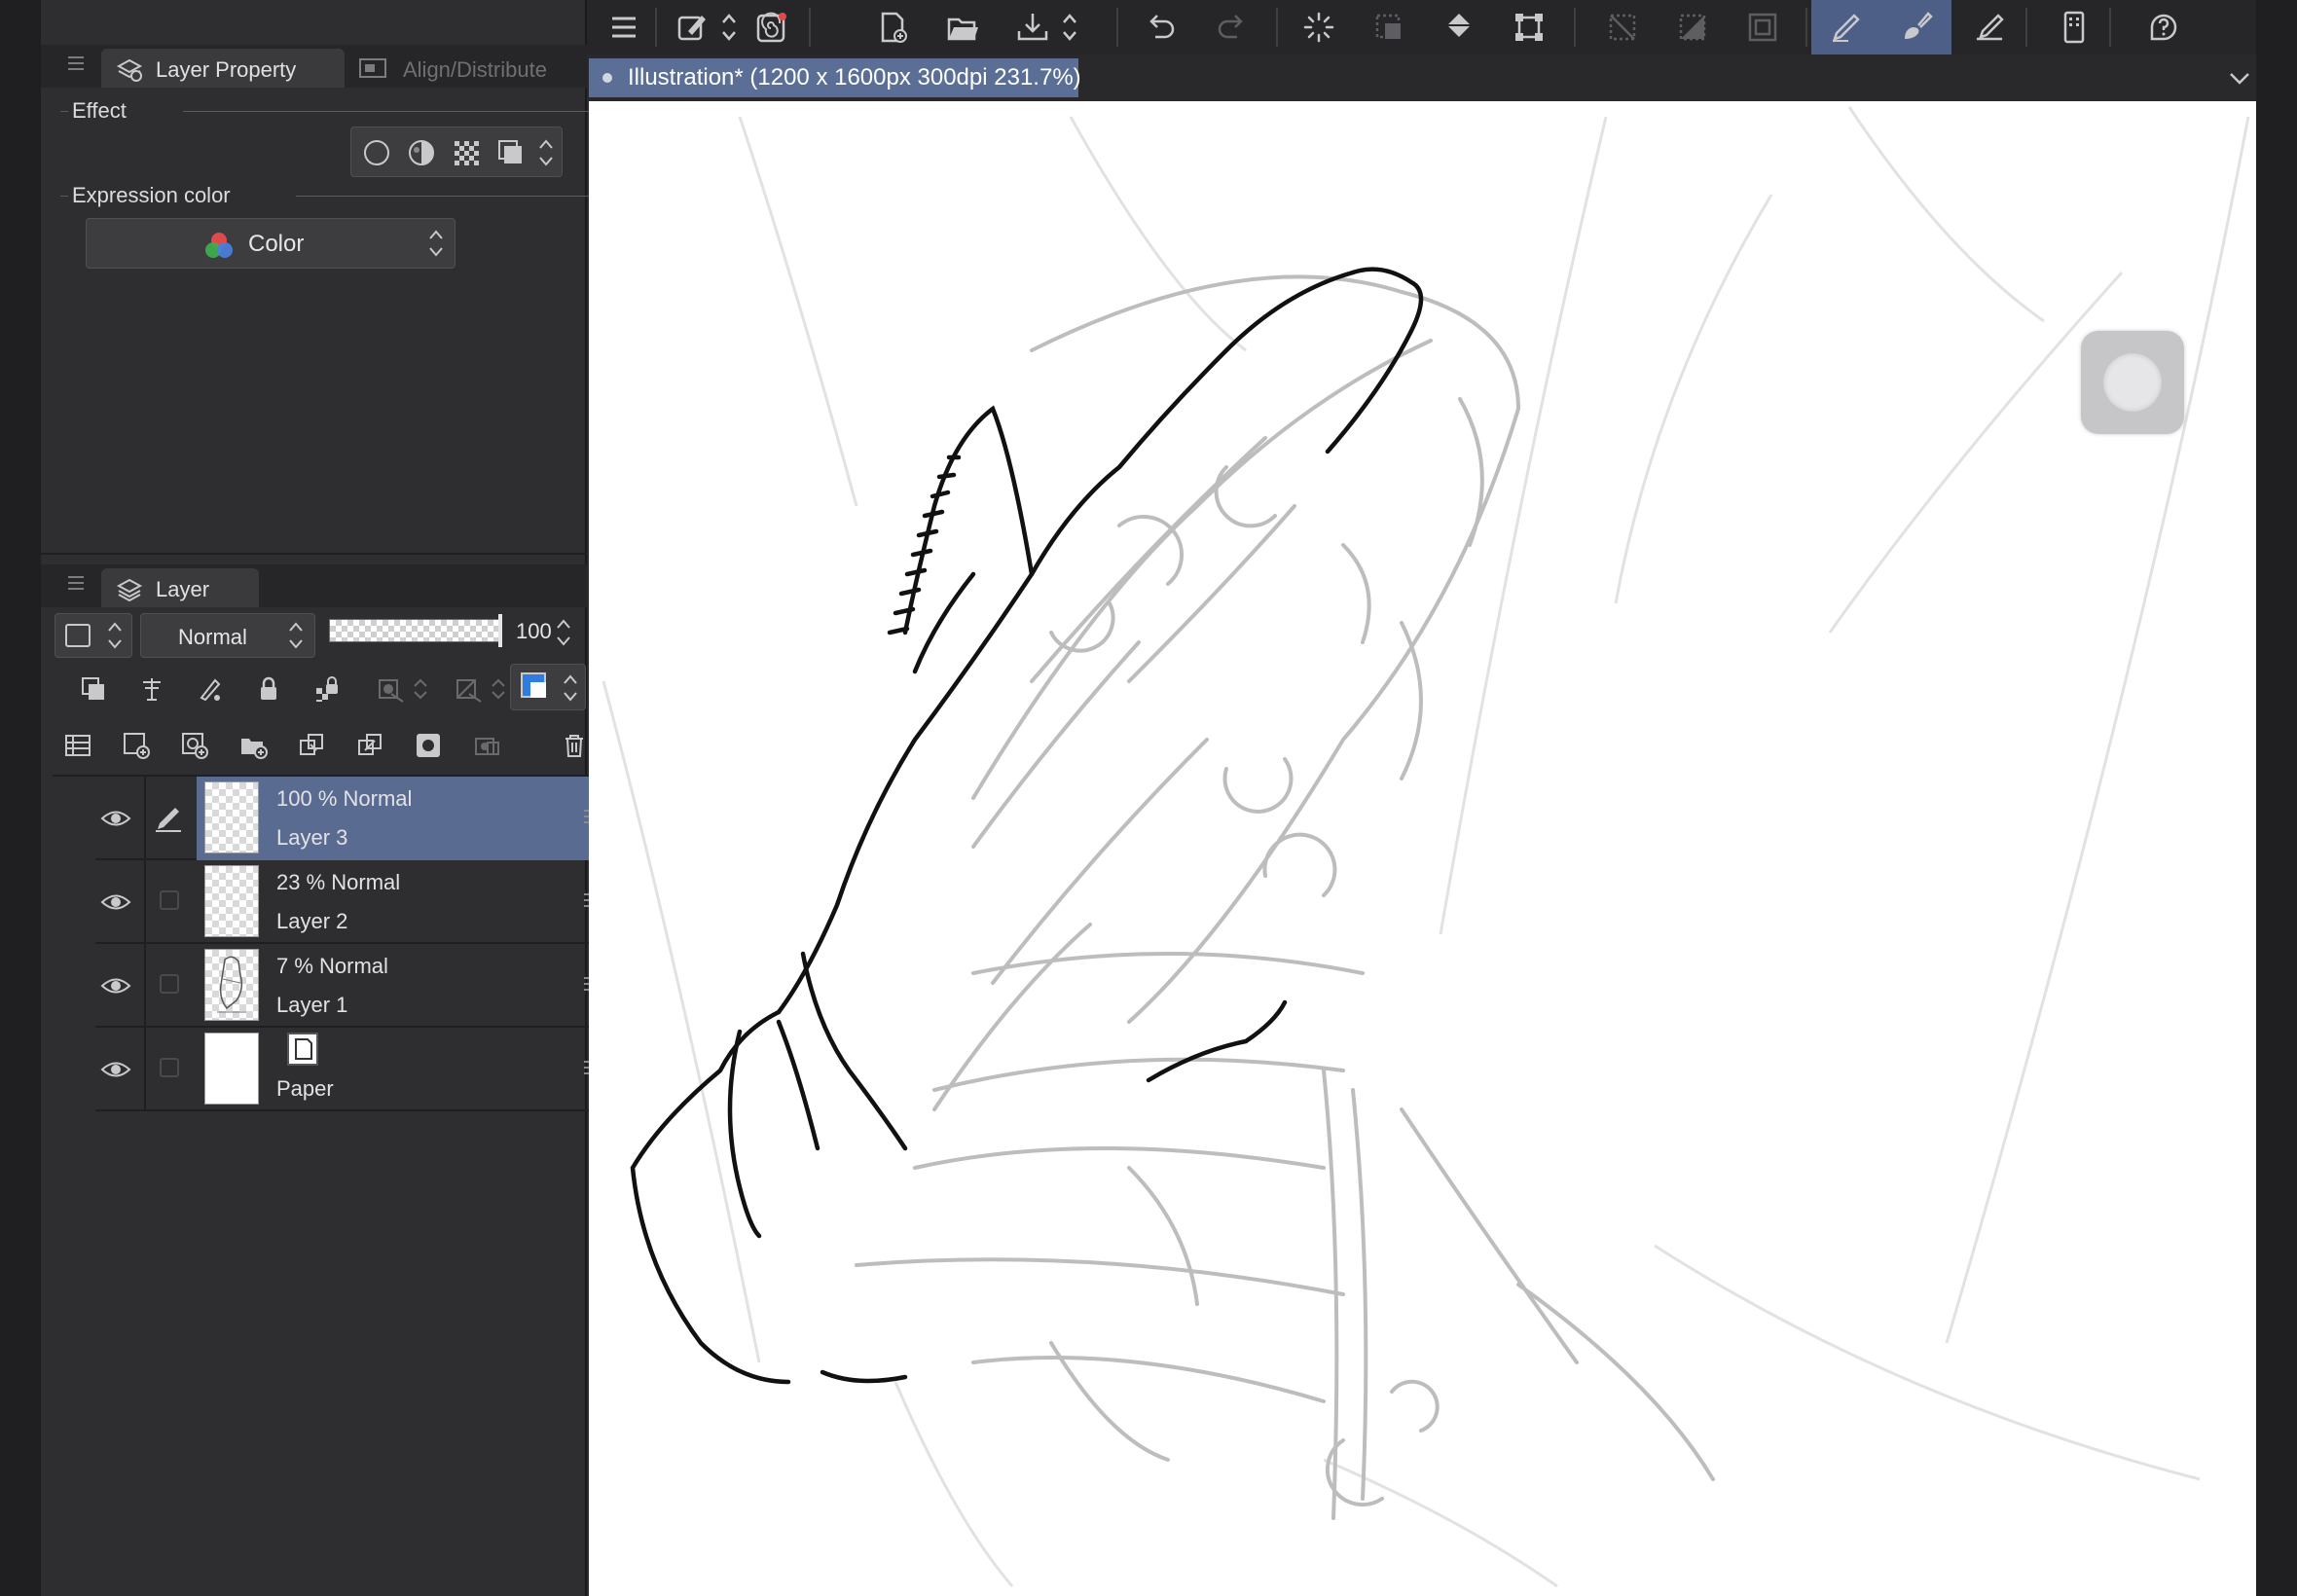 This screenshot has width=2297, height=1596. What do you see at coordinates (1231, 27) in the screenshot?
I see `redo-icon` at bounding box center [1231, 27].